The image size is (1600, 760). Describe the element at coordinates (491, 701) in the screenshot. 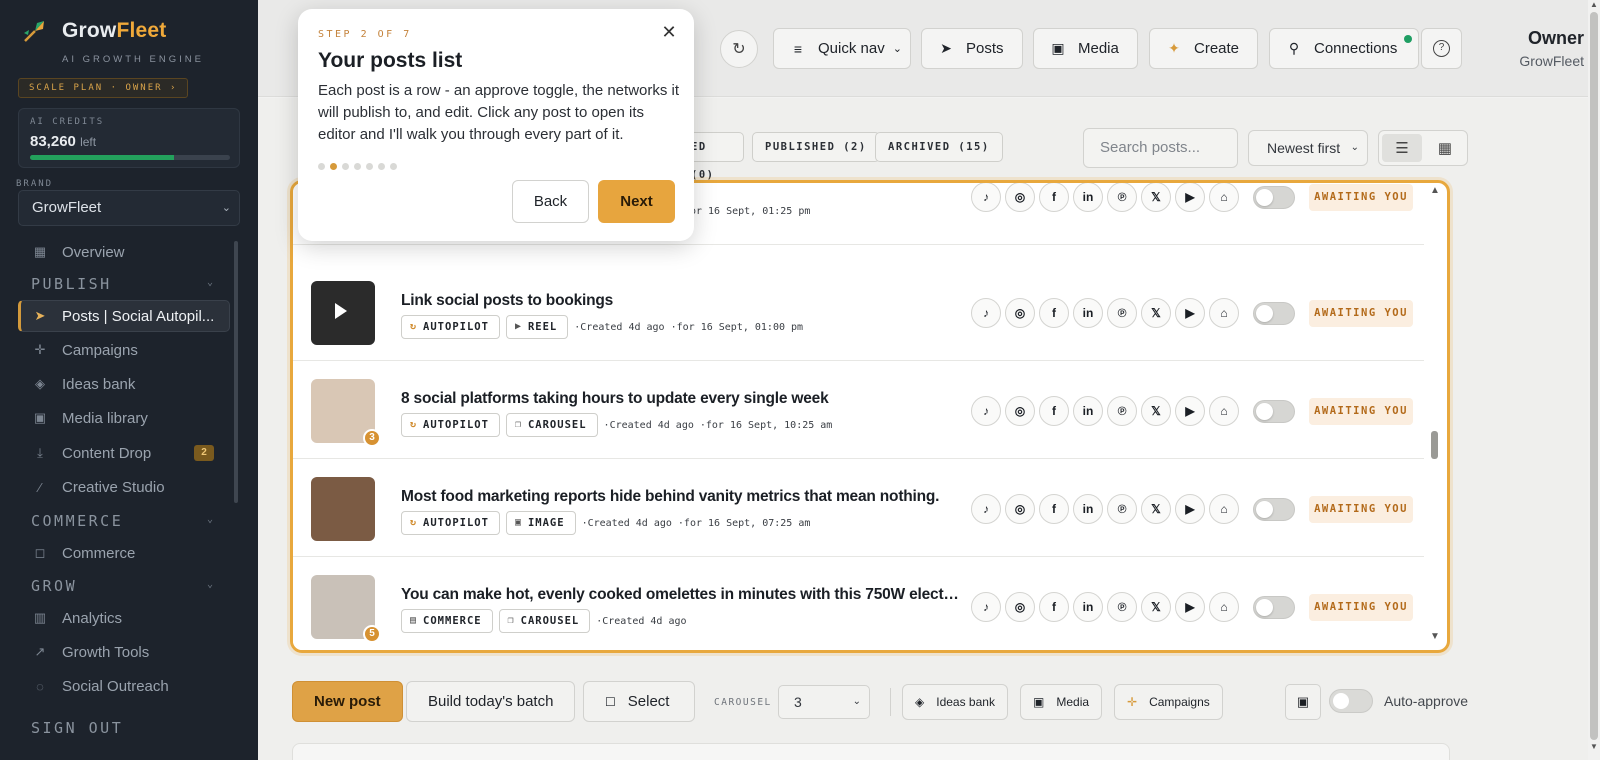

I see `build-batch-button: Build today's batch` at that location.